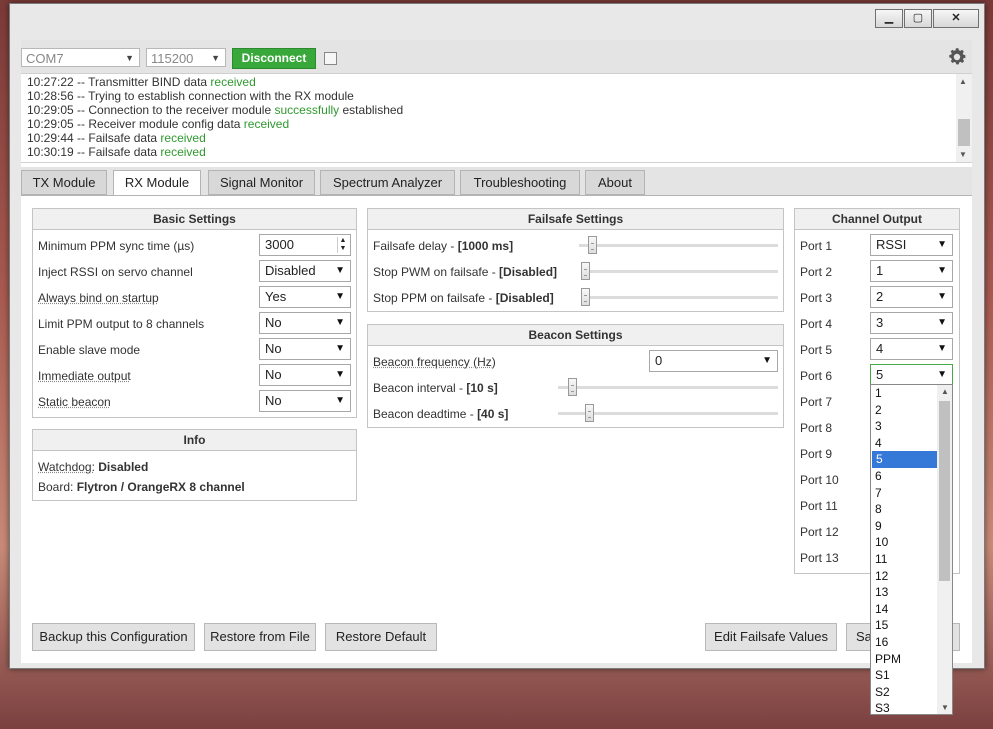 The image size is (993, 729). What do you see at coordinates (119, 82) in the screenshot?
I see `log-text: 10:27:22 -- Transmitter BIND data` at bounding box center [119, 82].